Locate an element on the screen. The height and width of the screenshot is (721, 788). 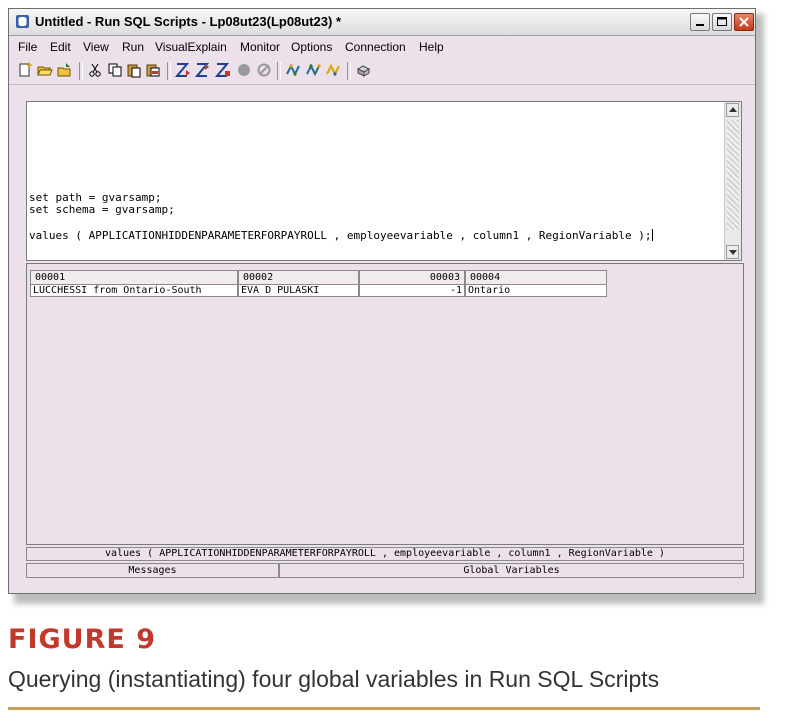
menu-edit-label: Edit is located at coordinates (60, 47).